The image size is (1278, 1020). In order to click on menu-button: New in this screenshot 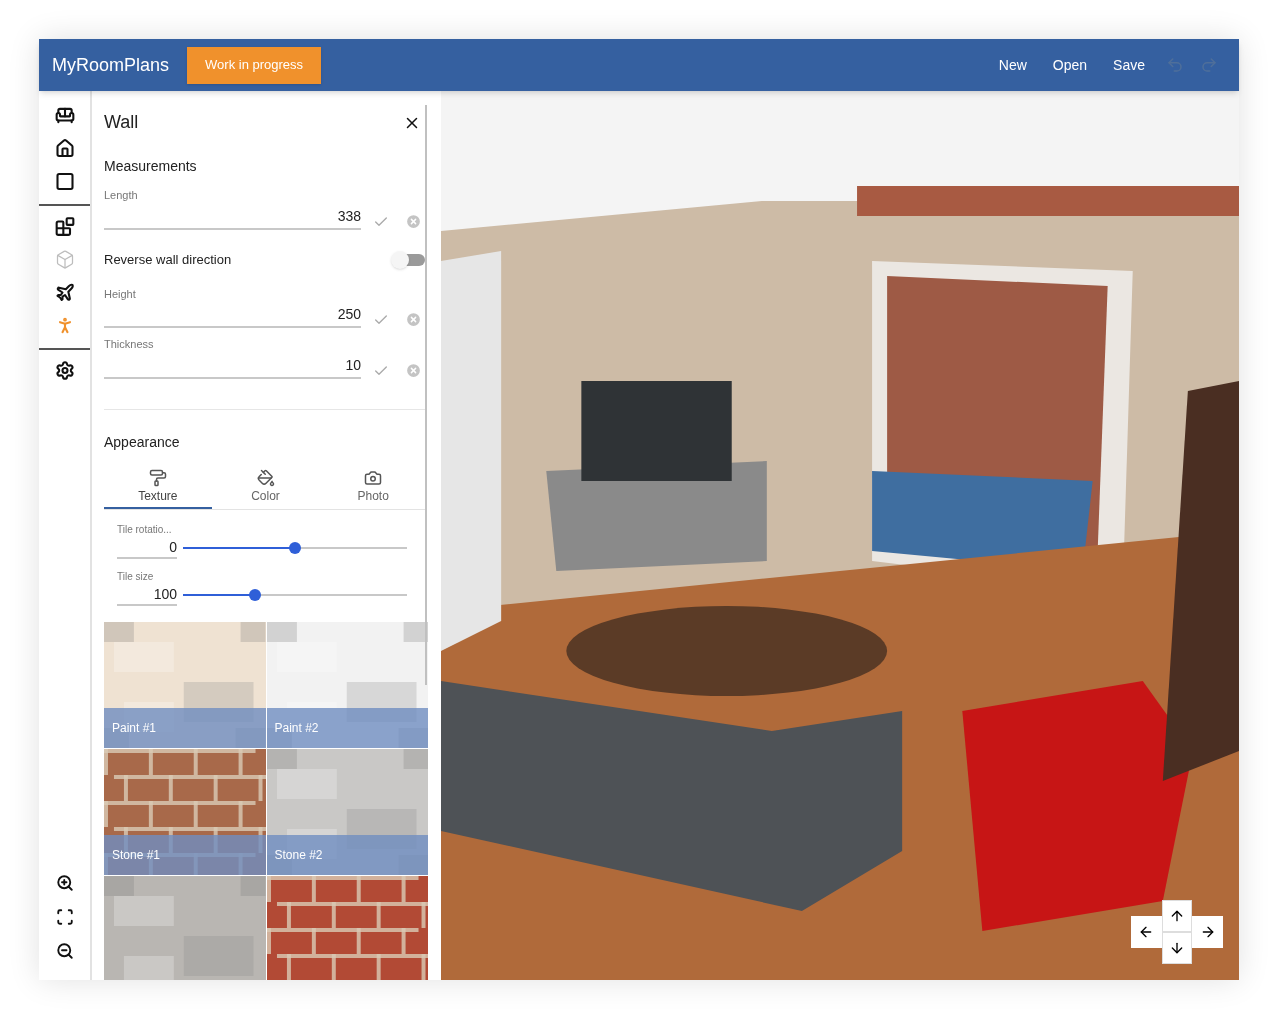, I will do `click(1012, 65)`.